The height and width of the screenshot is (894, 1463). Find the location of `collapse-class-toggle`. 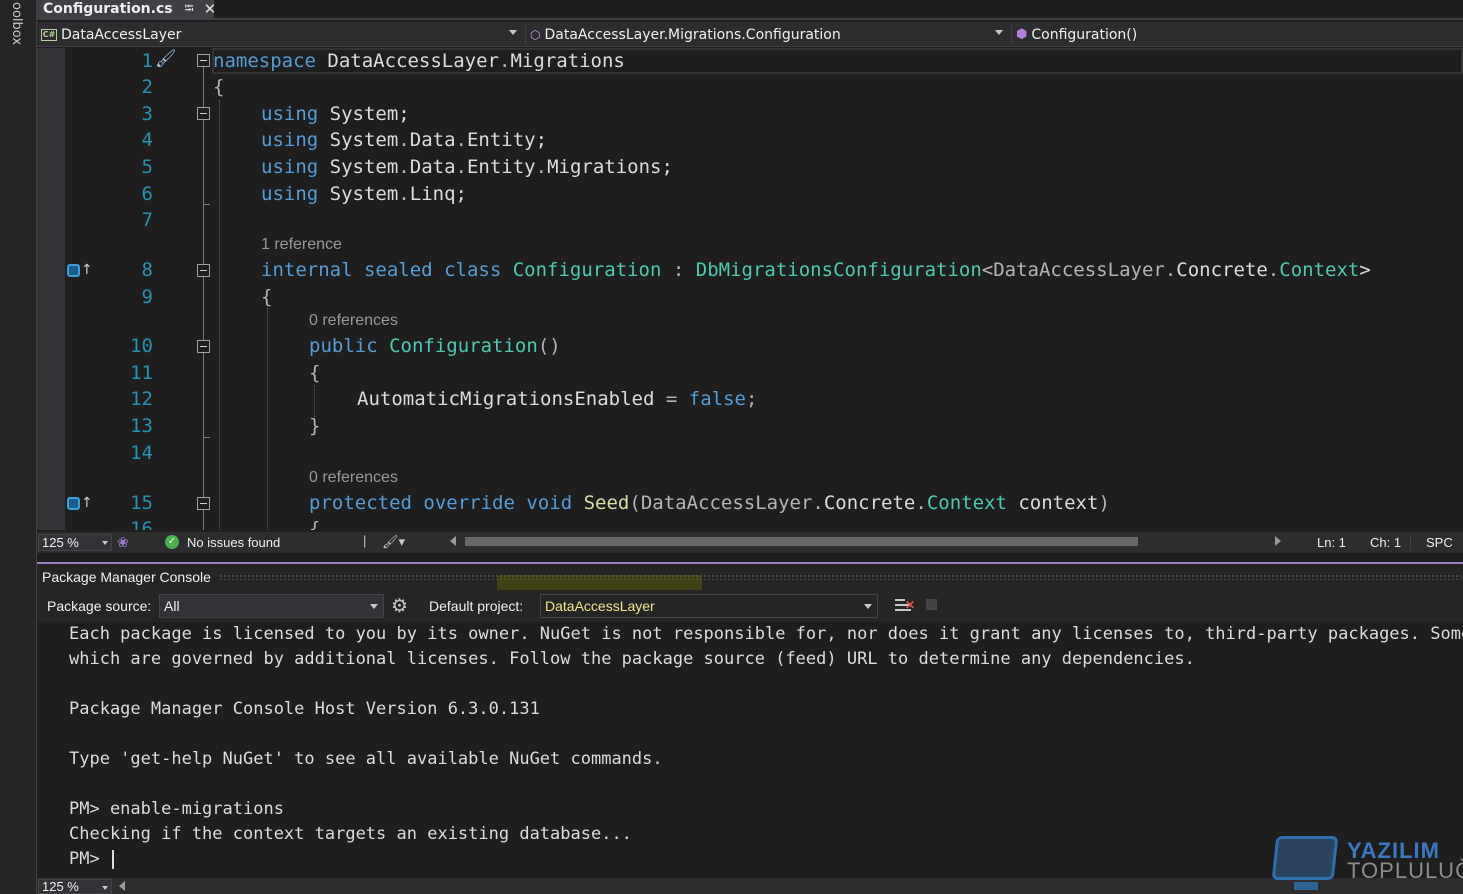

collapse-class-toggle is located at coordinates (203, 270).